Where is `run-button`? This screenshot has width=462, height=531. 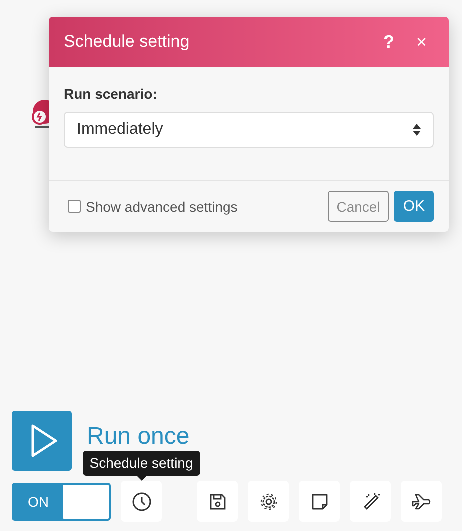 run-button is located at coordinates (42, 441).